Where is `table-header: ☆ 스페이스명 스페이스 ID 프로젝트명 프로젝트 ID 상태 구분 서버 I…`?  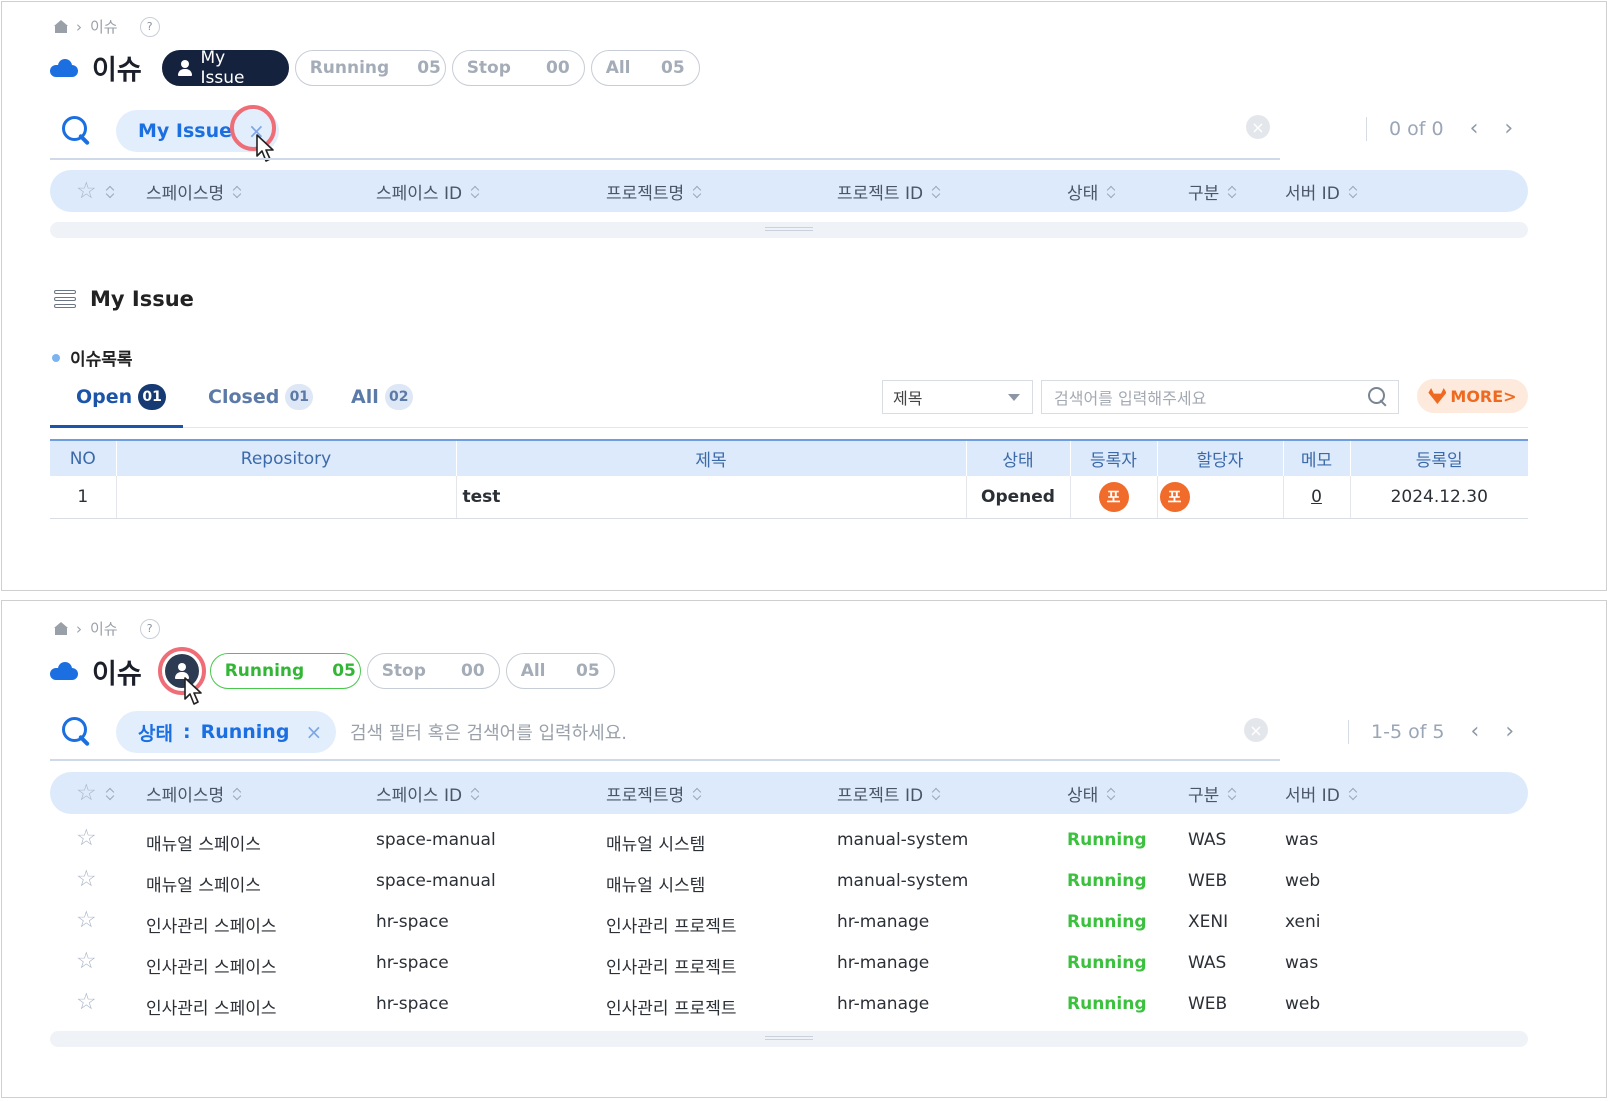
table-header: ☆ 스페이스명 스페이스 ID 프로젝트명 프로젝트 ID 상태 구분 서버 I… is located at coordinates (789, 191).